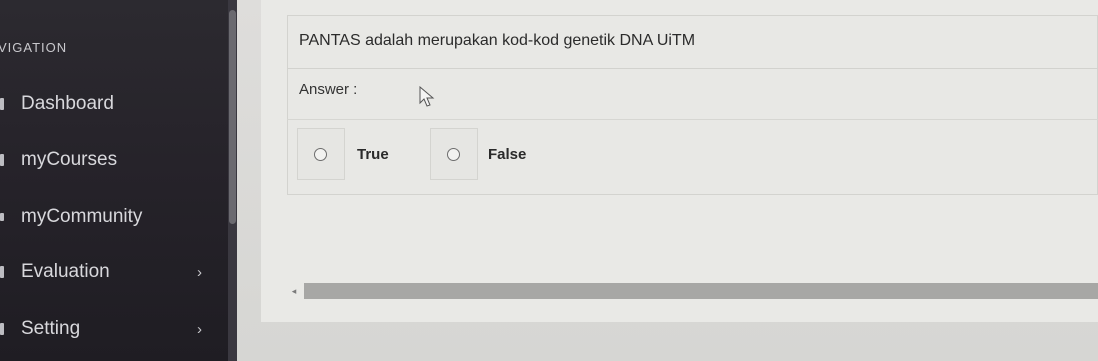 The width and height of the screenshot is (1098, 361). I want to click on sidebar-scrollbar-thumb, so click(232, 117).